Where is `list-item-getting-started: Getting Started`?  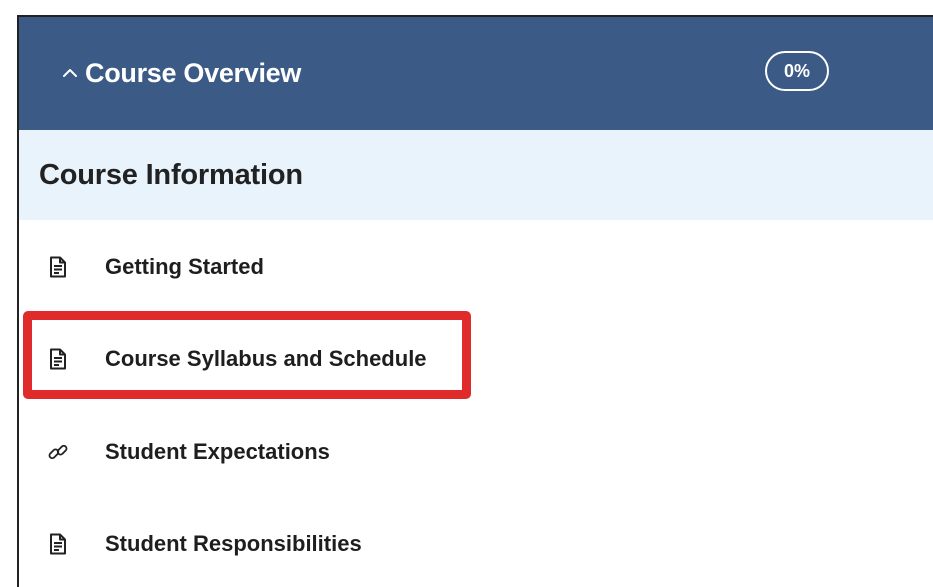 list-item-getting-started: Getting Started is located at coordinates (476, 267).